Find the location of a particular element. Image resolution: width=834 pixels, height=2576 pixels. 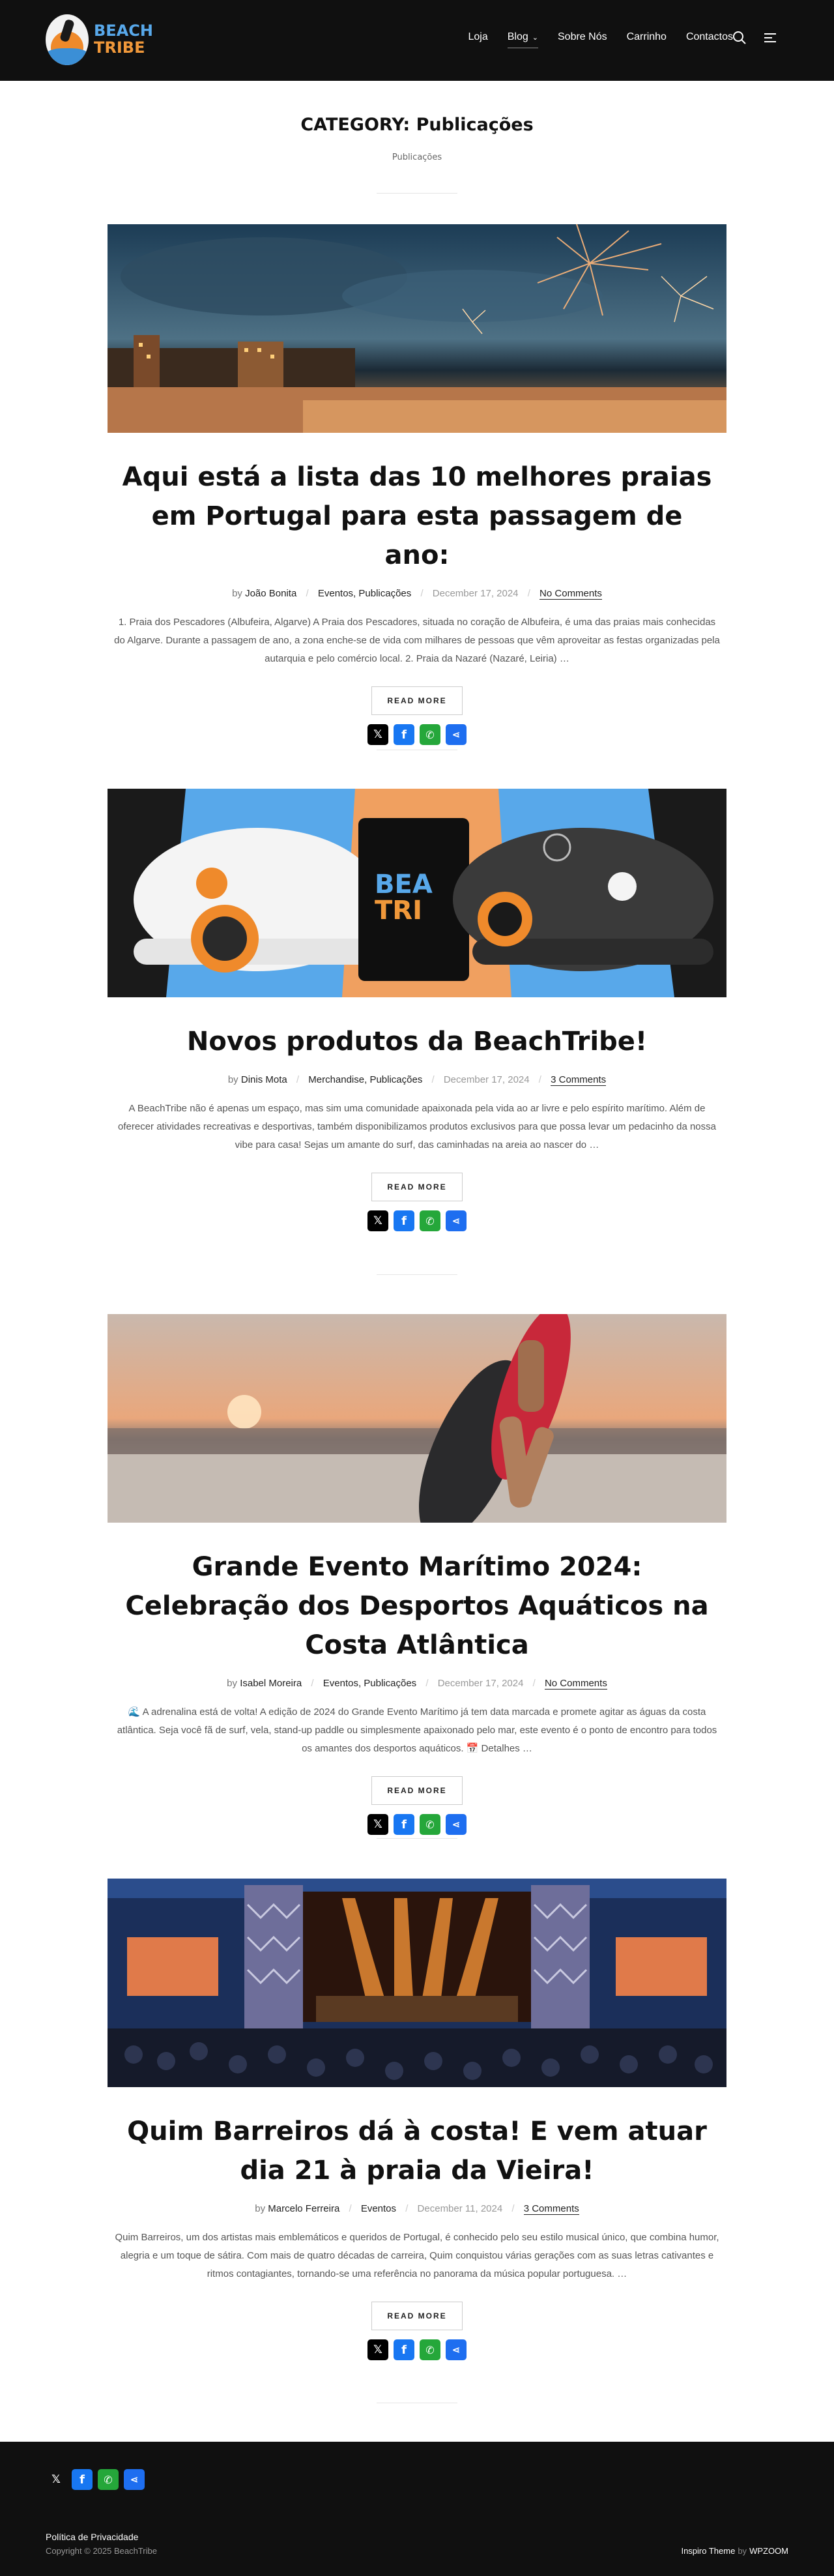

post-date: December 11, 2024 is located at coordinates (460, 2208).